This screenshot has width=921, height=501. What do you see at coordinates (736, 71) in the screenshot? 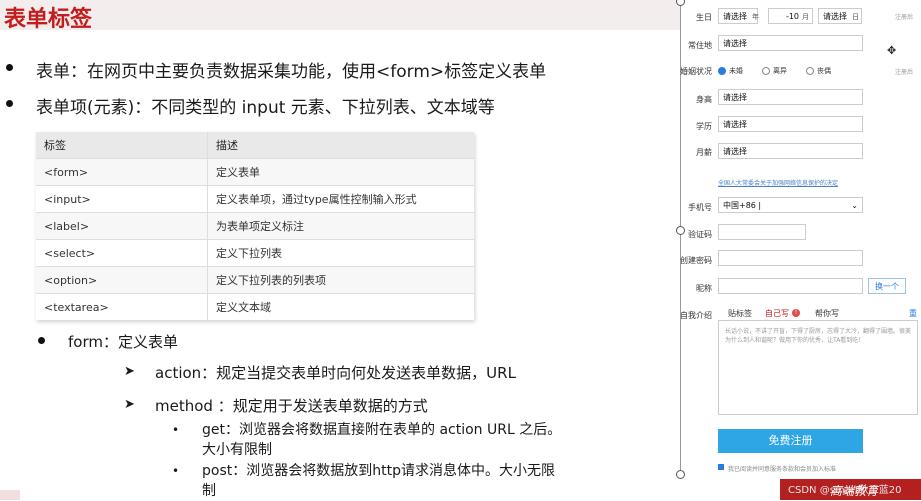
I see `radio-label: 未婚` at bounding box center [736, 71].